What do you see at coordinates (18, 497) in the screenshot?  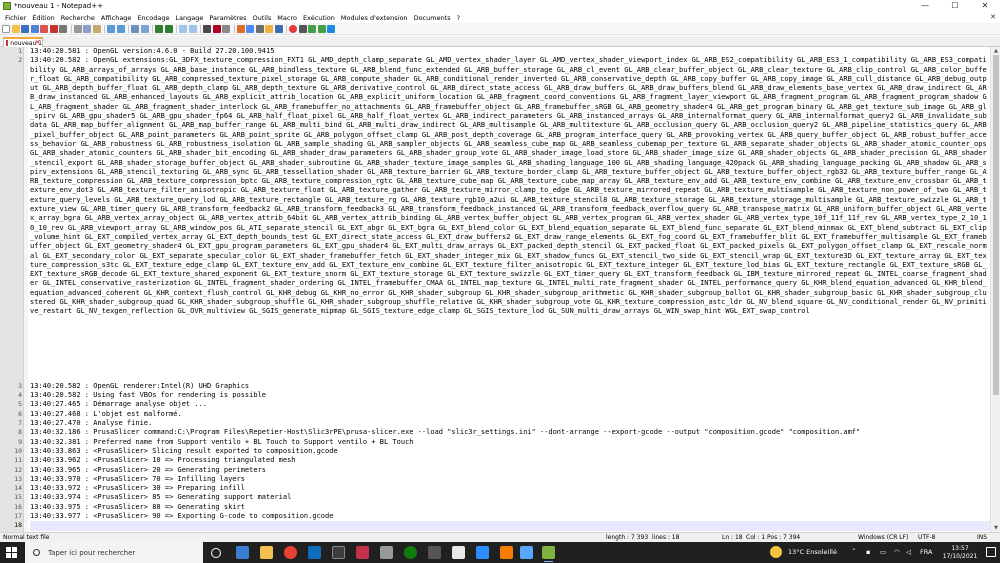 I see `line-number: 15` at bounding box center [18, 497].